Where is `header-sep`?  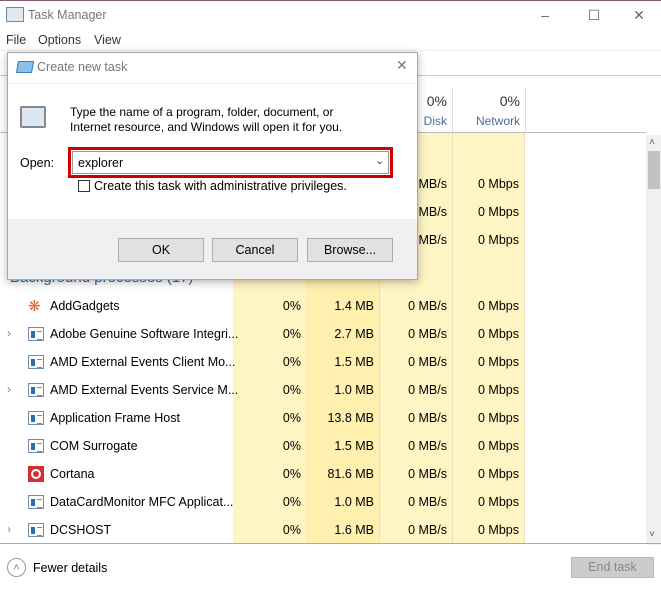 header-sep is located at coordinates (525, 110).